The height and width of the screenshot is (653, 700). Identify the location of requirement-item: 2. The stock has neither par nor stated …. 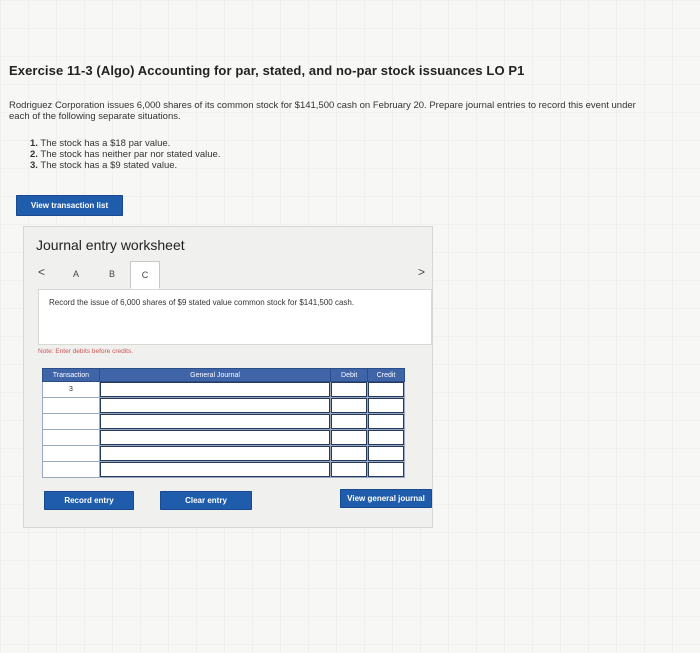
(125, 154).